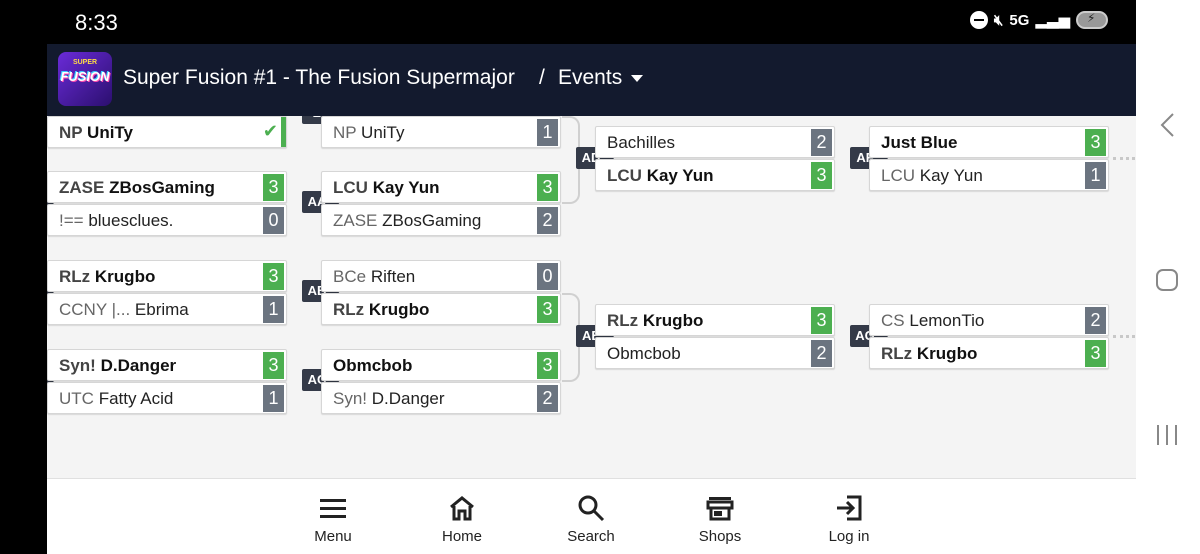  Describe the element at coordinates (161, 309) in the screenshot. I see `player-name: Ebrima` at that location.